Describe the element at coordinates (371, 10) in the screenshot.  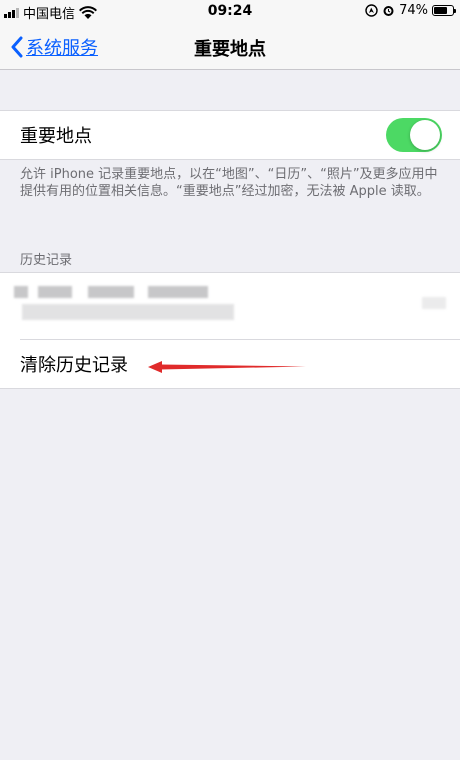
I see `location-icon` at that location.